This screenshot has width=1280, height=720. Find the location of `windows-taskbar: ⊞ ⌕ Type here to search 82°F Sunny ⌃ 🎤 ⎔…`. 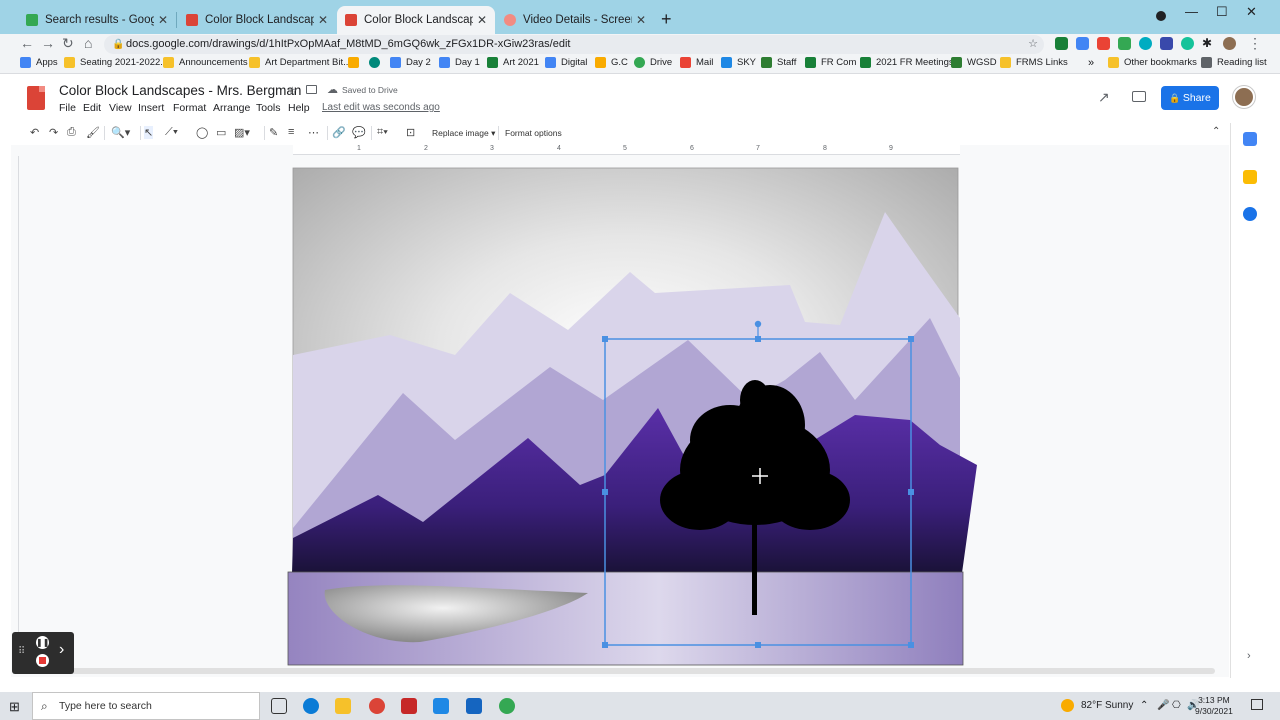

windows-taskbar: ⊞ ⌕ Type here to search 82°F Sunny ⌃ 🎤 ⎔… is located at coordinates (640, 706).